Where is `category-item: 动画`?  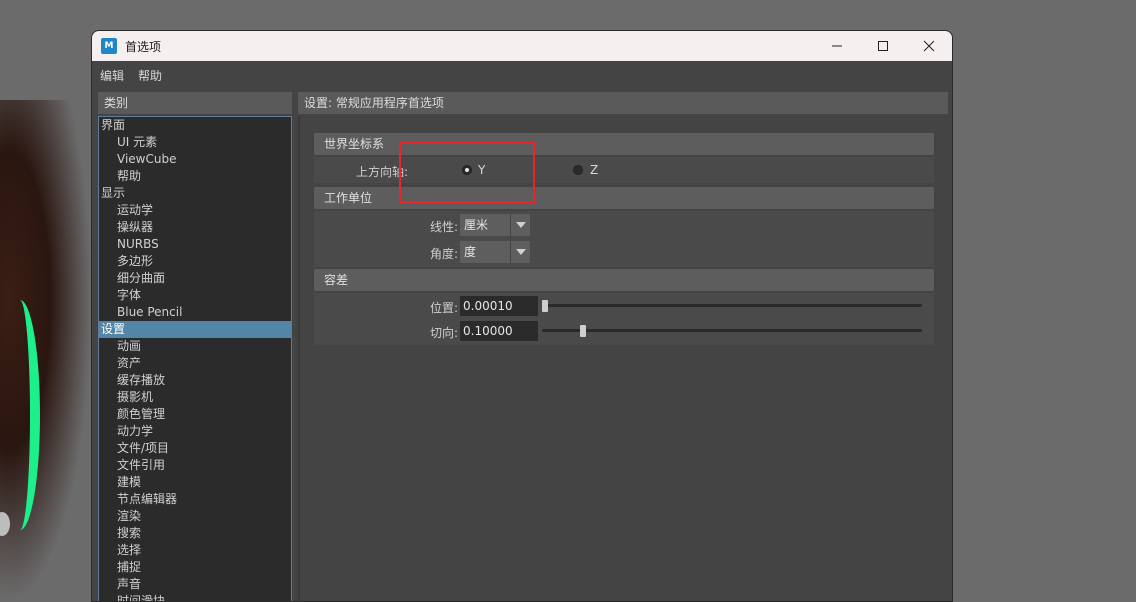 category-item: 动画 is located at coordinates (195, 346).